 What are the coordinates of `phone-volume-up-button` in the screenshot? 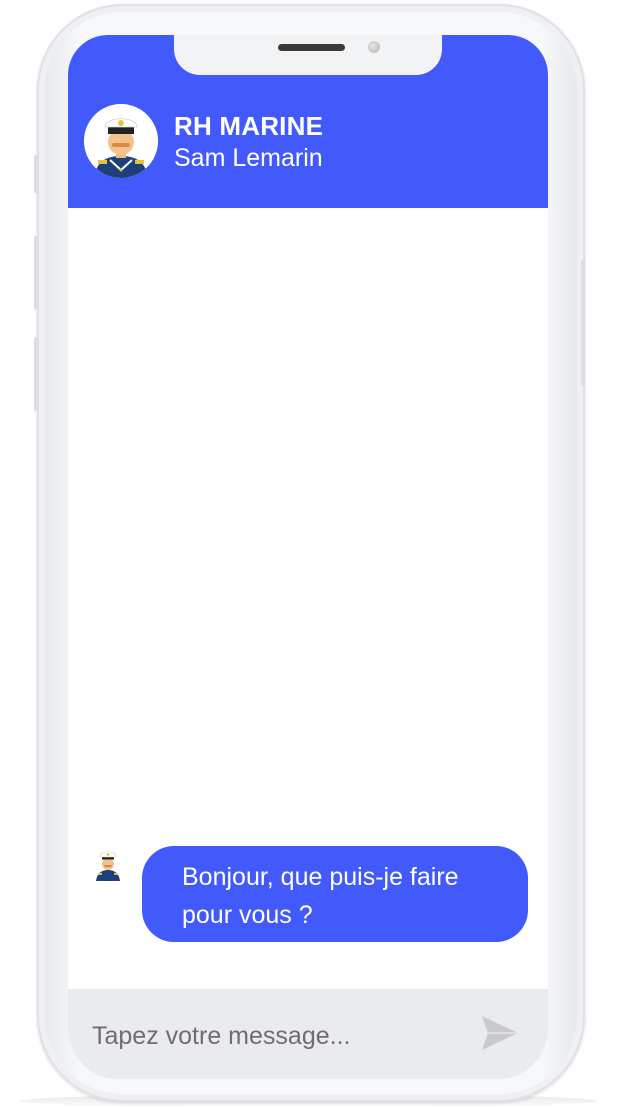 It's located at (36, 273).